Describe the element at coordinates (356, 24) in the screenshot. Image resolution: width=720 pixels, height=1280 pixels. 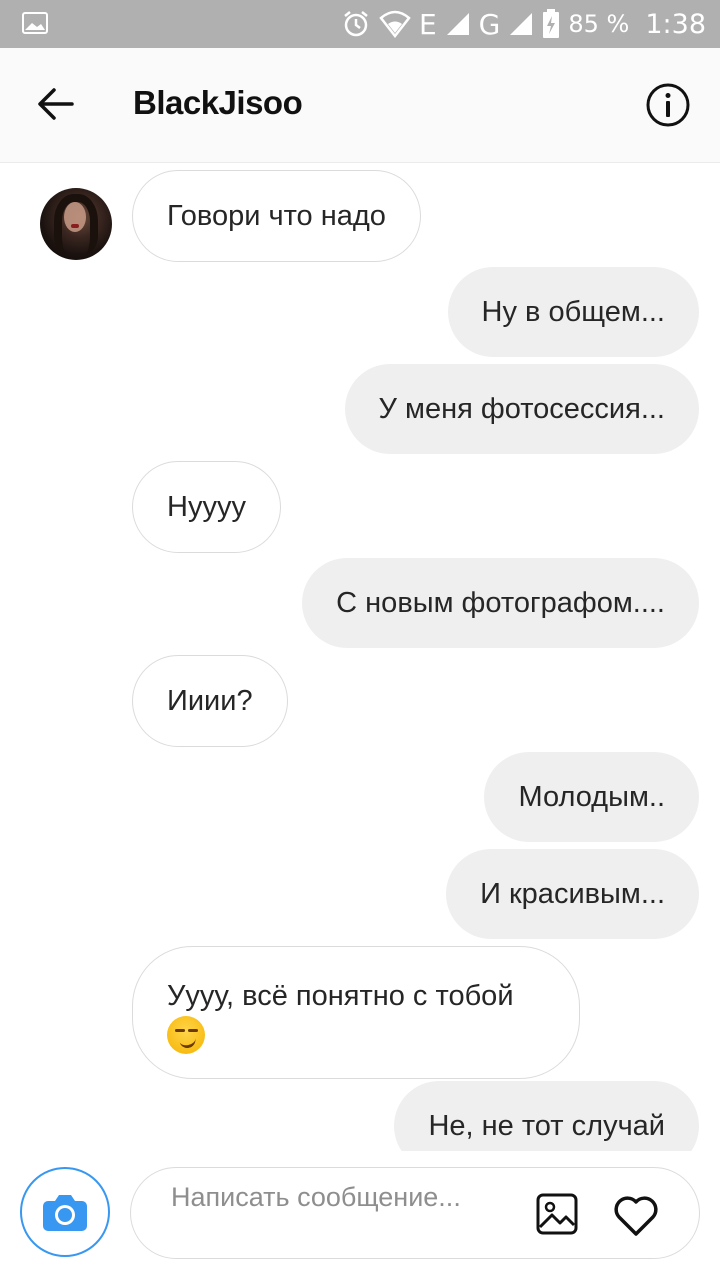
I see `alarm-icon` at that location.